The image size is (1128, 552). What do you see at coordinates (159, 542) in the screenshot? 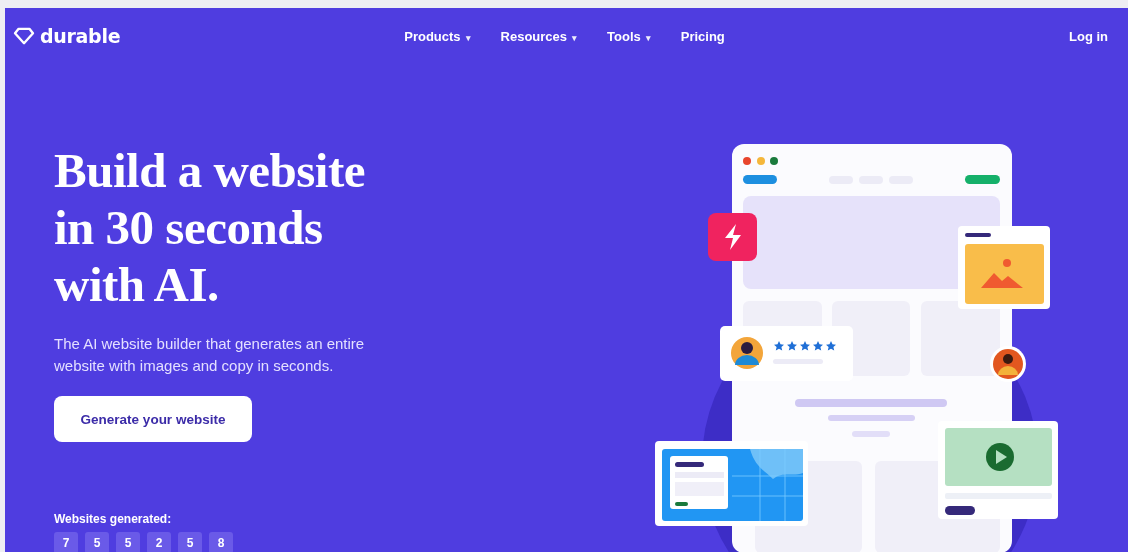
I see `counter-digit: 2` at bounding box center [159, 542].